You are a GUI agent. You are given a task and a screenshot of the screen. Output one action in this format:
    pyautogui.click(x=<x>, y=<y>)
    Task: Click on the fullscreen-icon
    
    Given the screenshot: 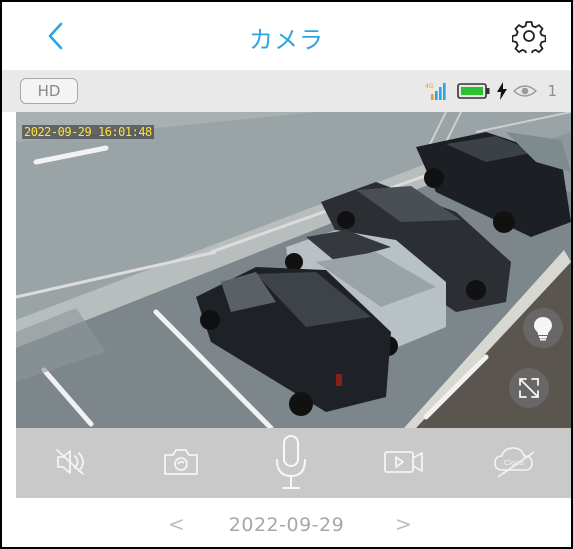 What is the action you would take?
    pyautogui.click(x=529, y=388)
    